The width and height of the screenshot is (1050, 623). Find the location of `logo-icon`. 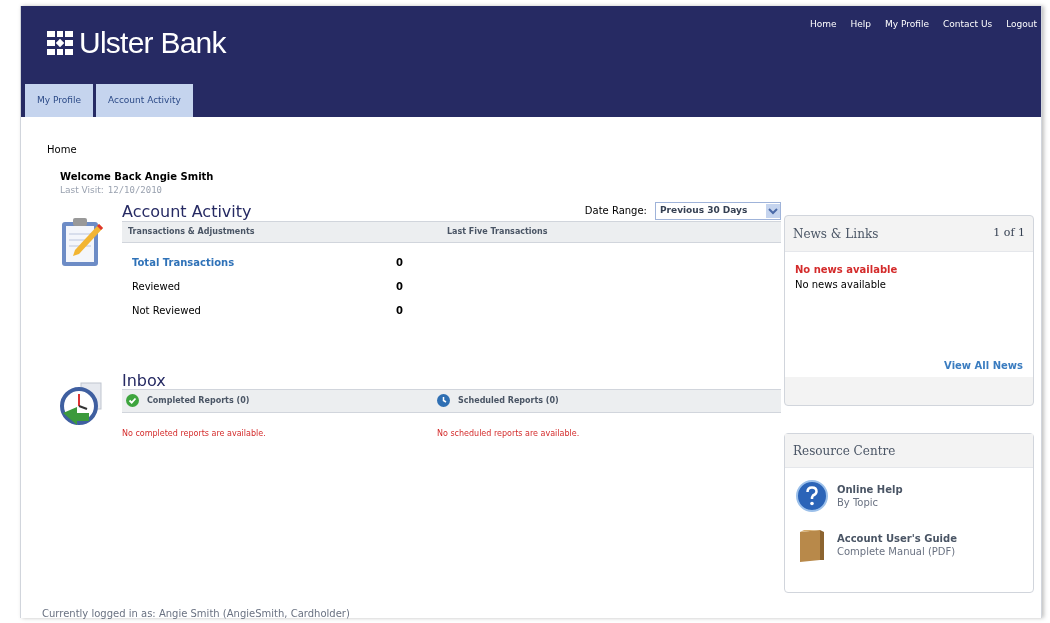

logo-icon is located at coordinates (60, 43).